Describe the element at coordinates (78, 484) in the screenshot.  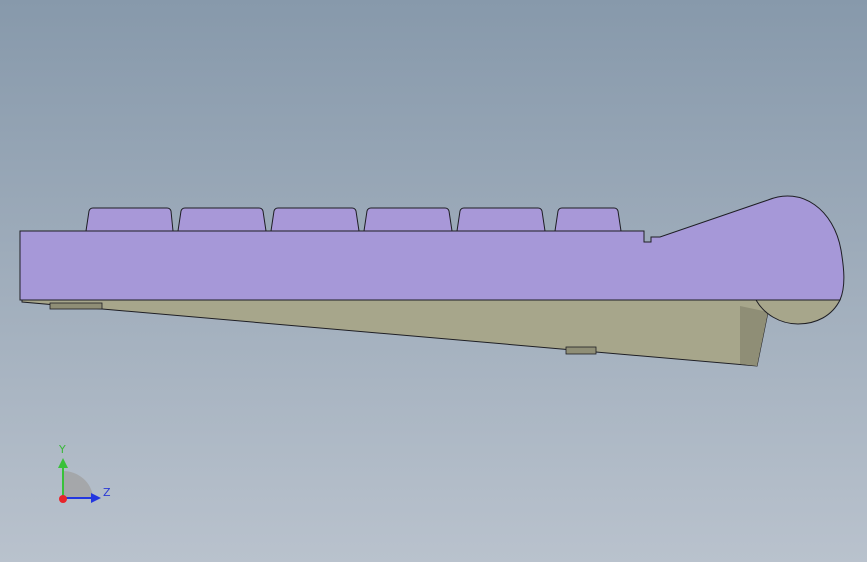
I see `triad-plane` at that location.